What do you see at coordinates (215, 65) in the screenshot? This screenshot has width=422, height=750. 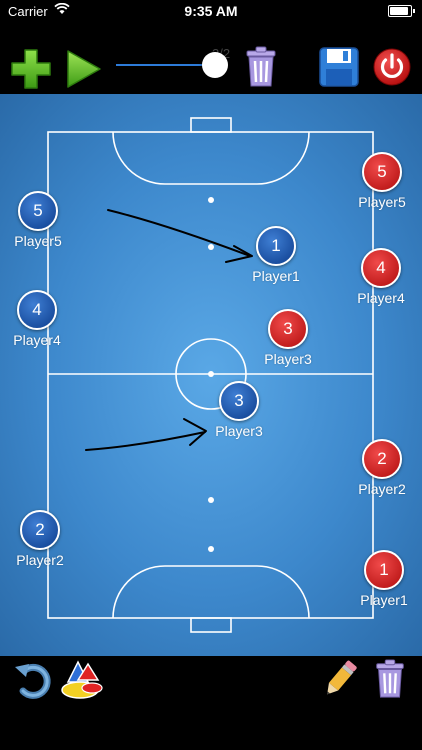 I see `timeline-thumb` at bounding box center [215, 65].